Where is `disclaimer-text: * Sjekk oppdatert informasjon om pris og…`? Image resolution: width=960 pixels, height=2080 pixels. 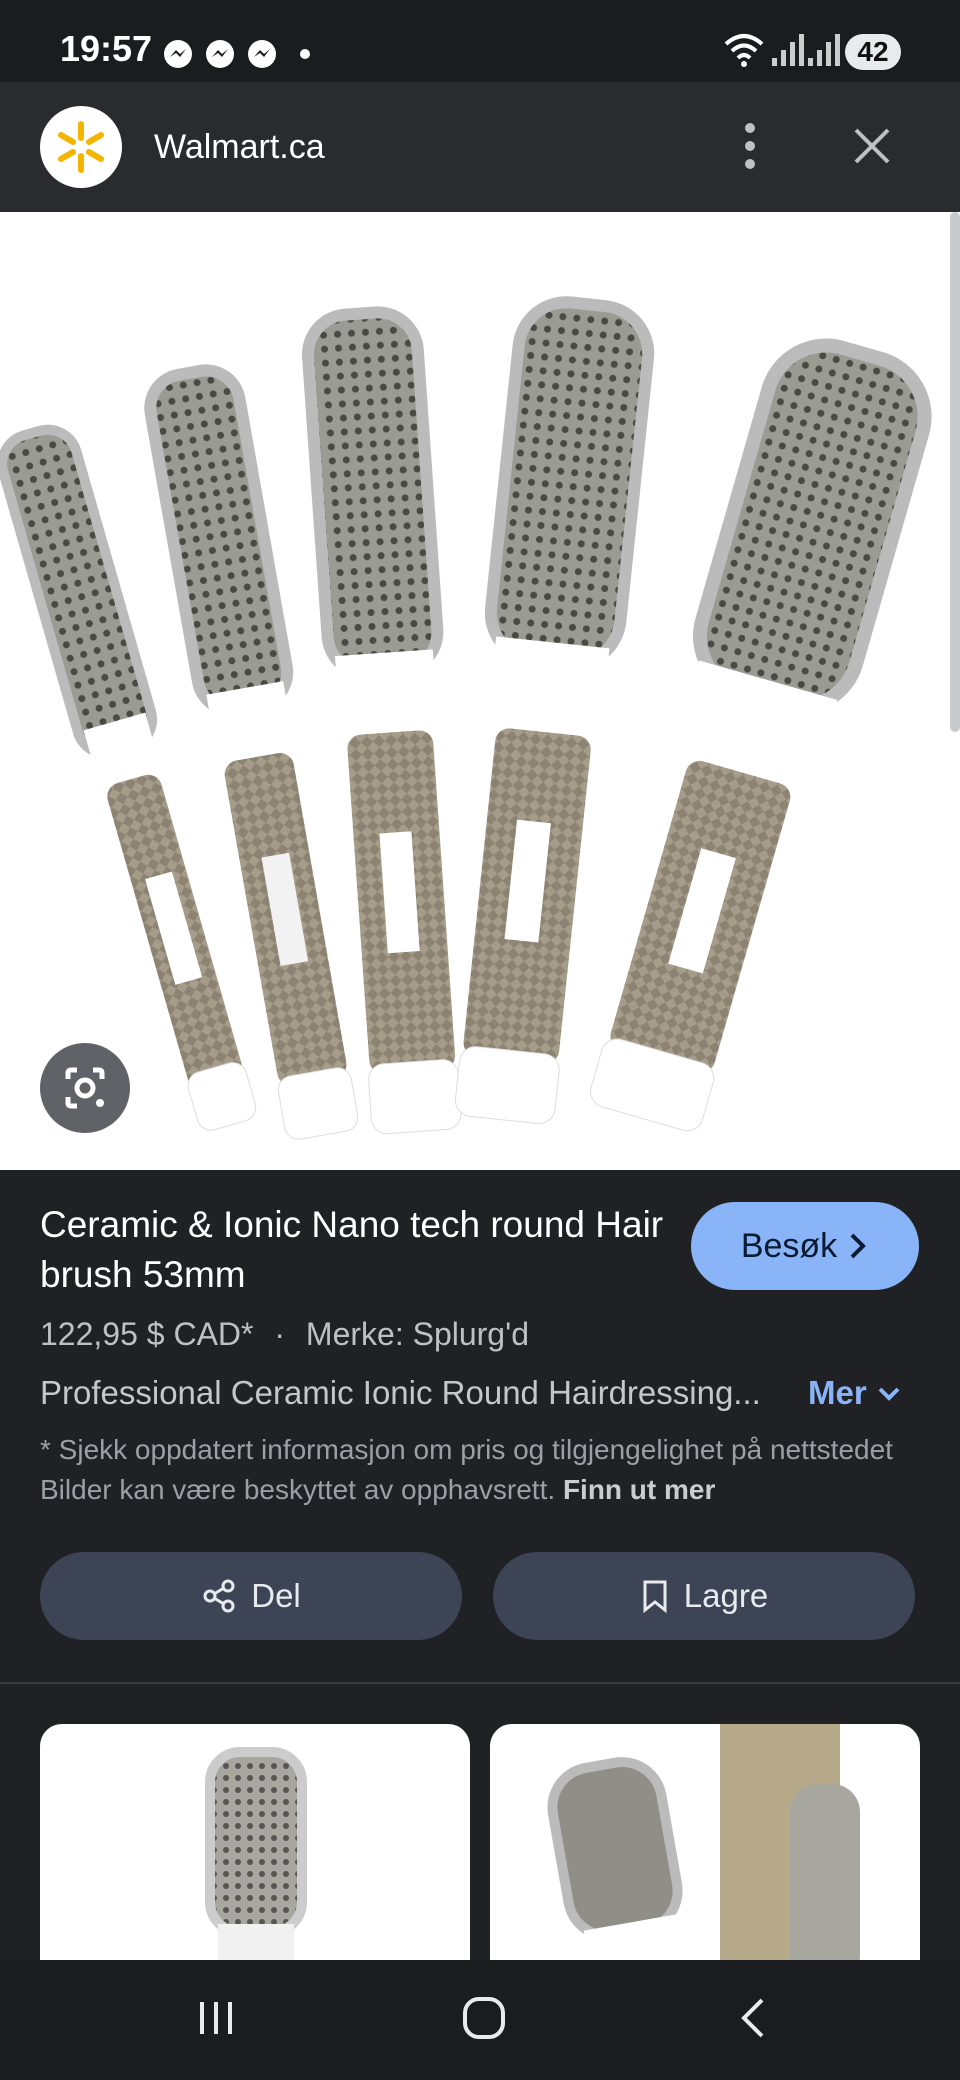
disclaimer-text: * Sjekk oppdatert informasjon om pris og… is located at coordinates (466, 1469).